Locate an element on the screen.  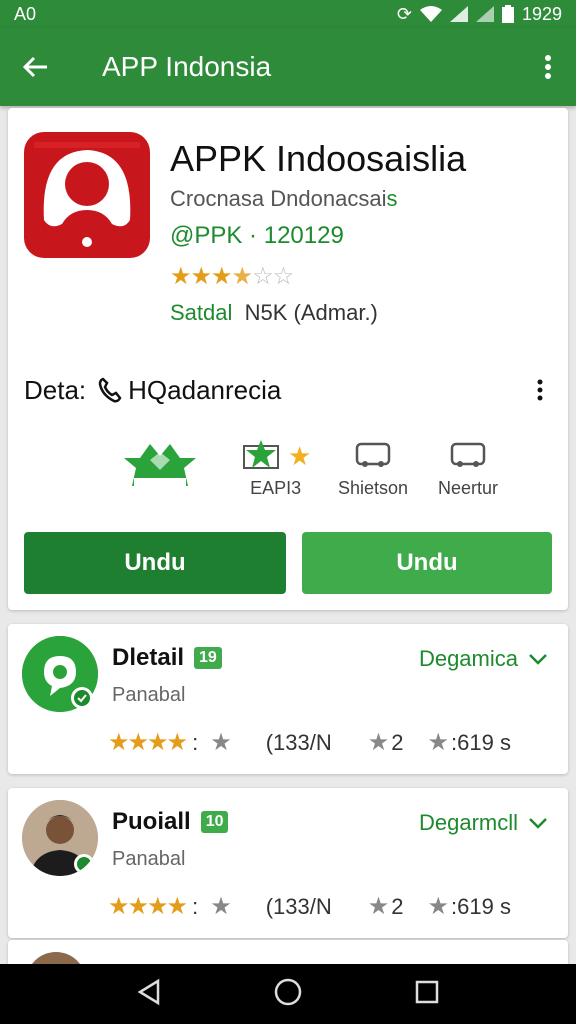
item-title: Dletail 19 is located at coordinates (167, 658).